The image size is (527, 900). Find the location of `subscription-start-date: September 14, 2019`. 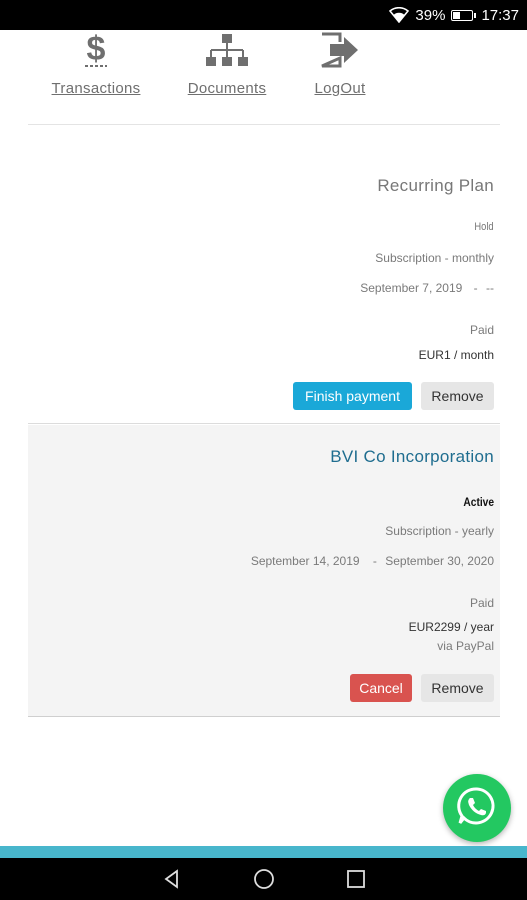

subscription-start-date: September 14, 2019 is located at coordinates (305, 561).